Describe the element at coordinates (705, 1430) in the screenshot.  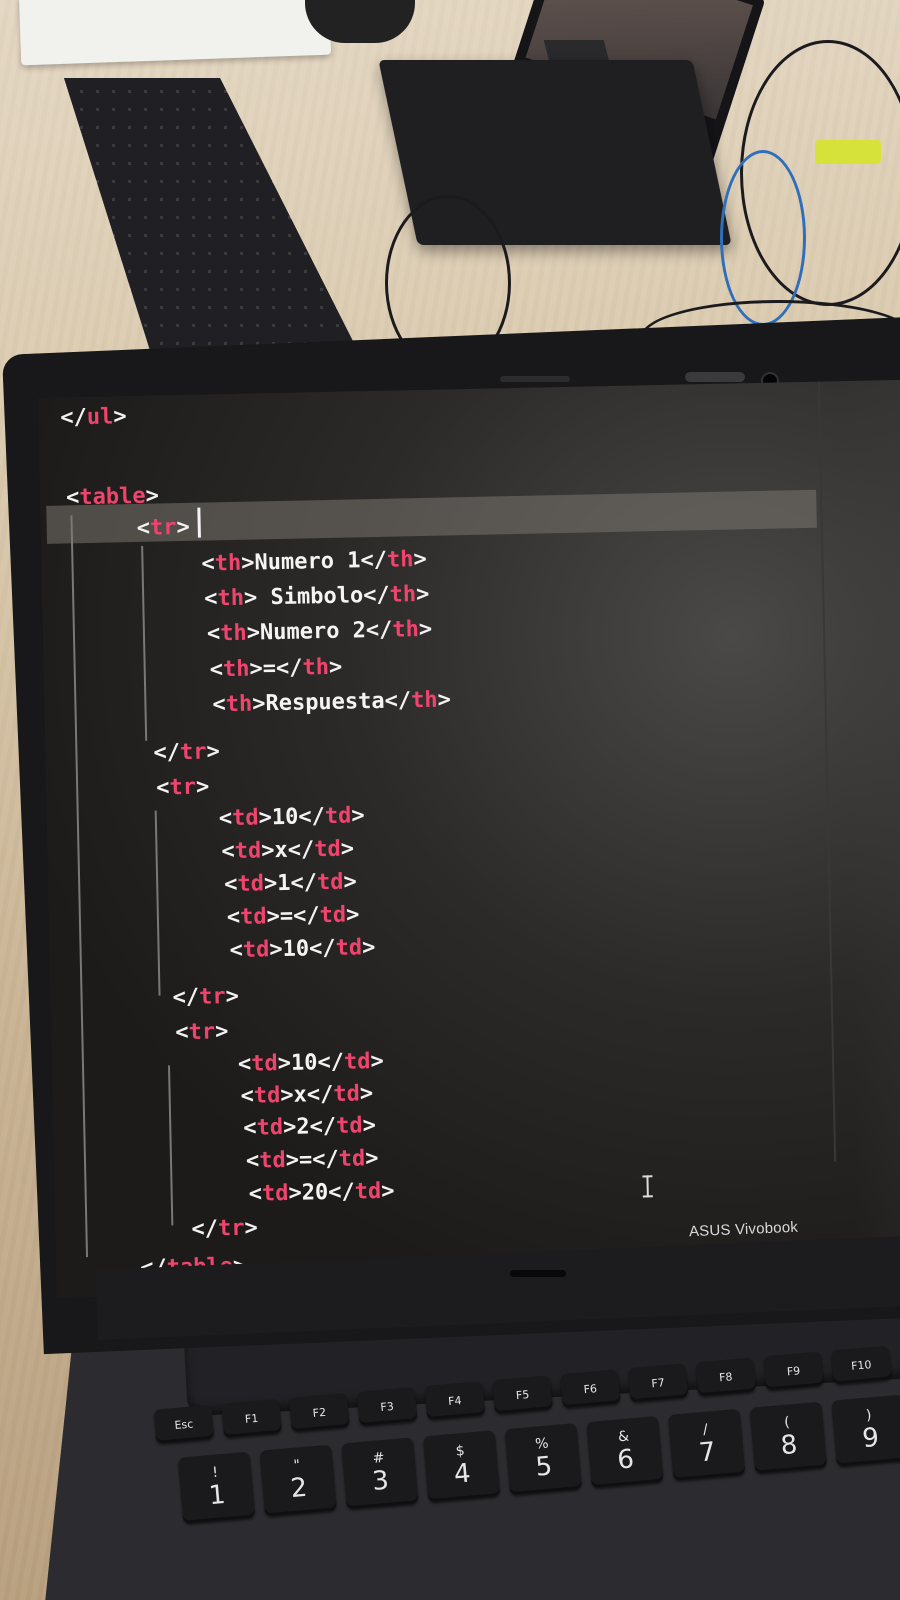
I see `key-symbol: /` at that location.